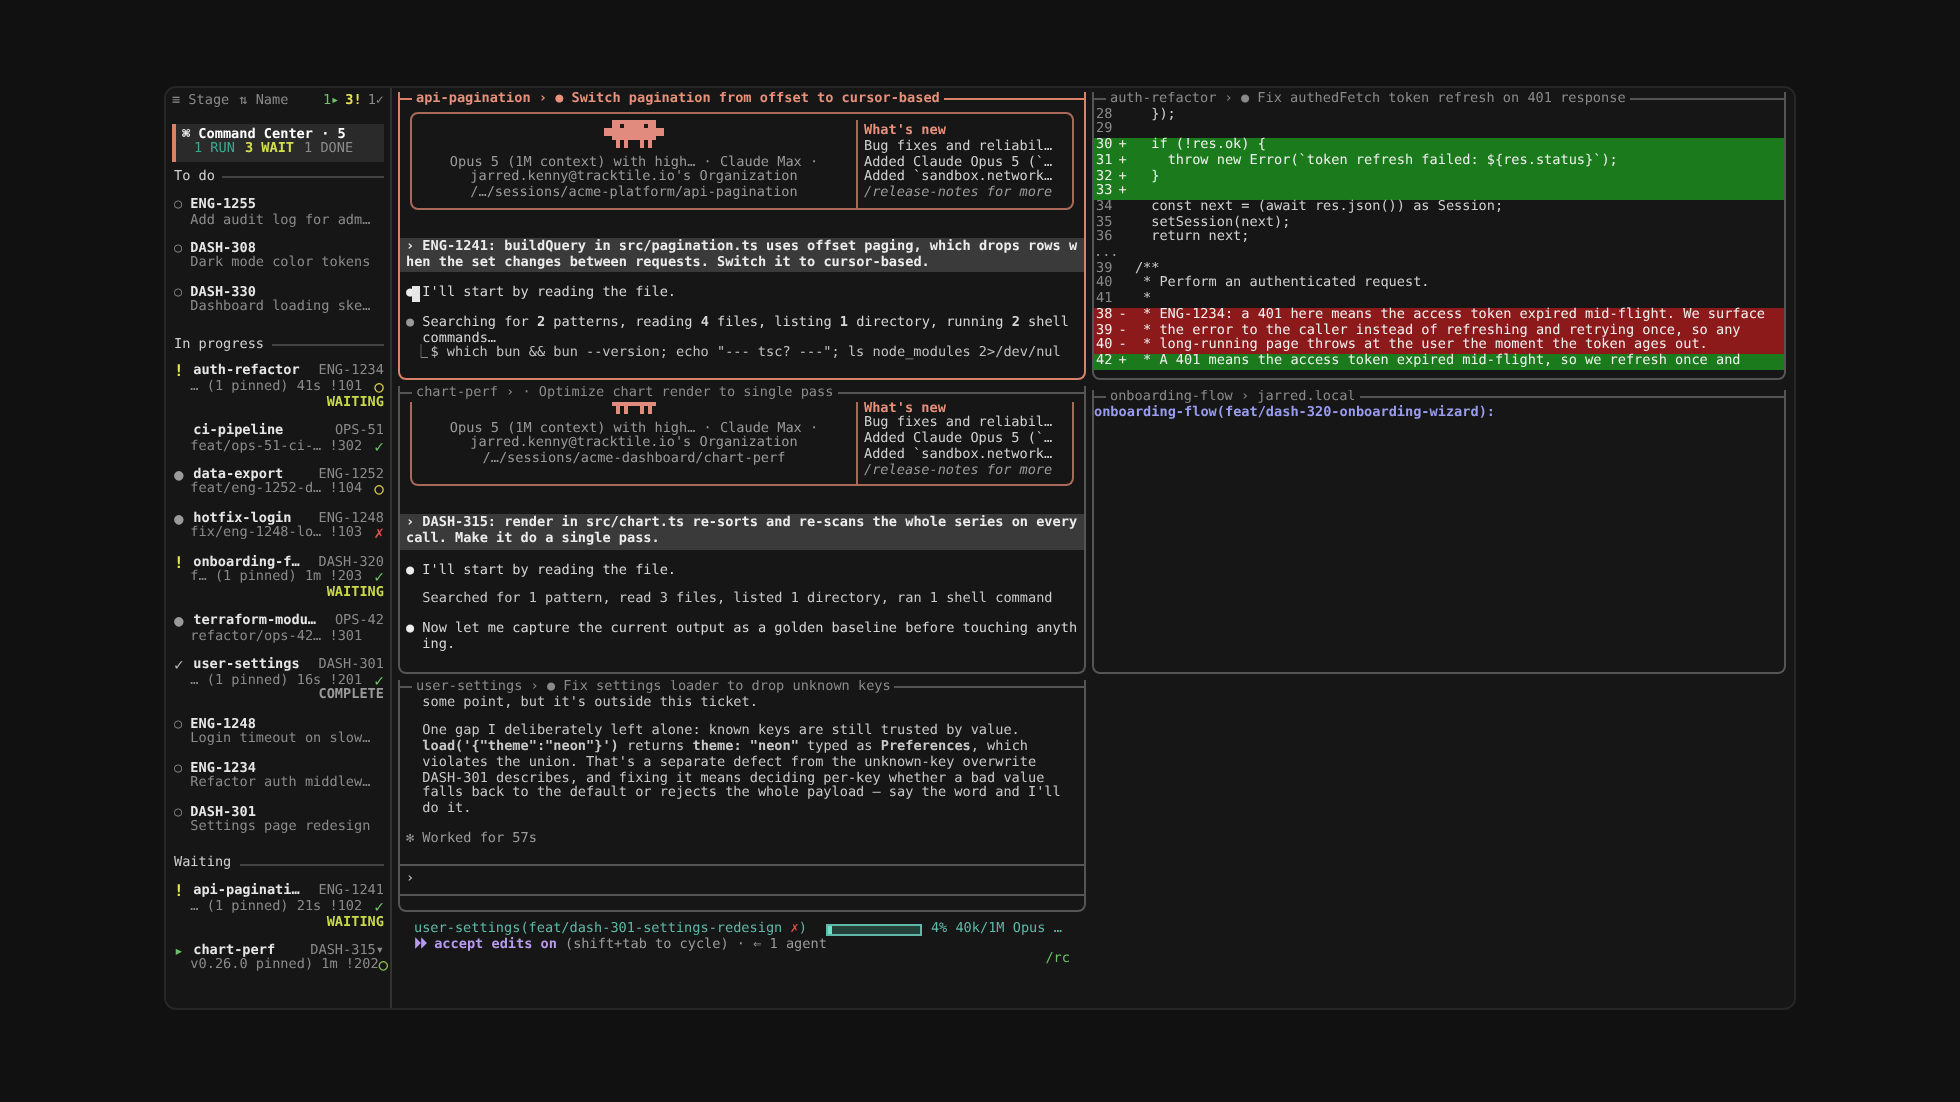 The height and width of the screenshot is (1102, 1960). I want to click on status-icon: ✗, so click(379, 534).